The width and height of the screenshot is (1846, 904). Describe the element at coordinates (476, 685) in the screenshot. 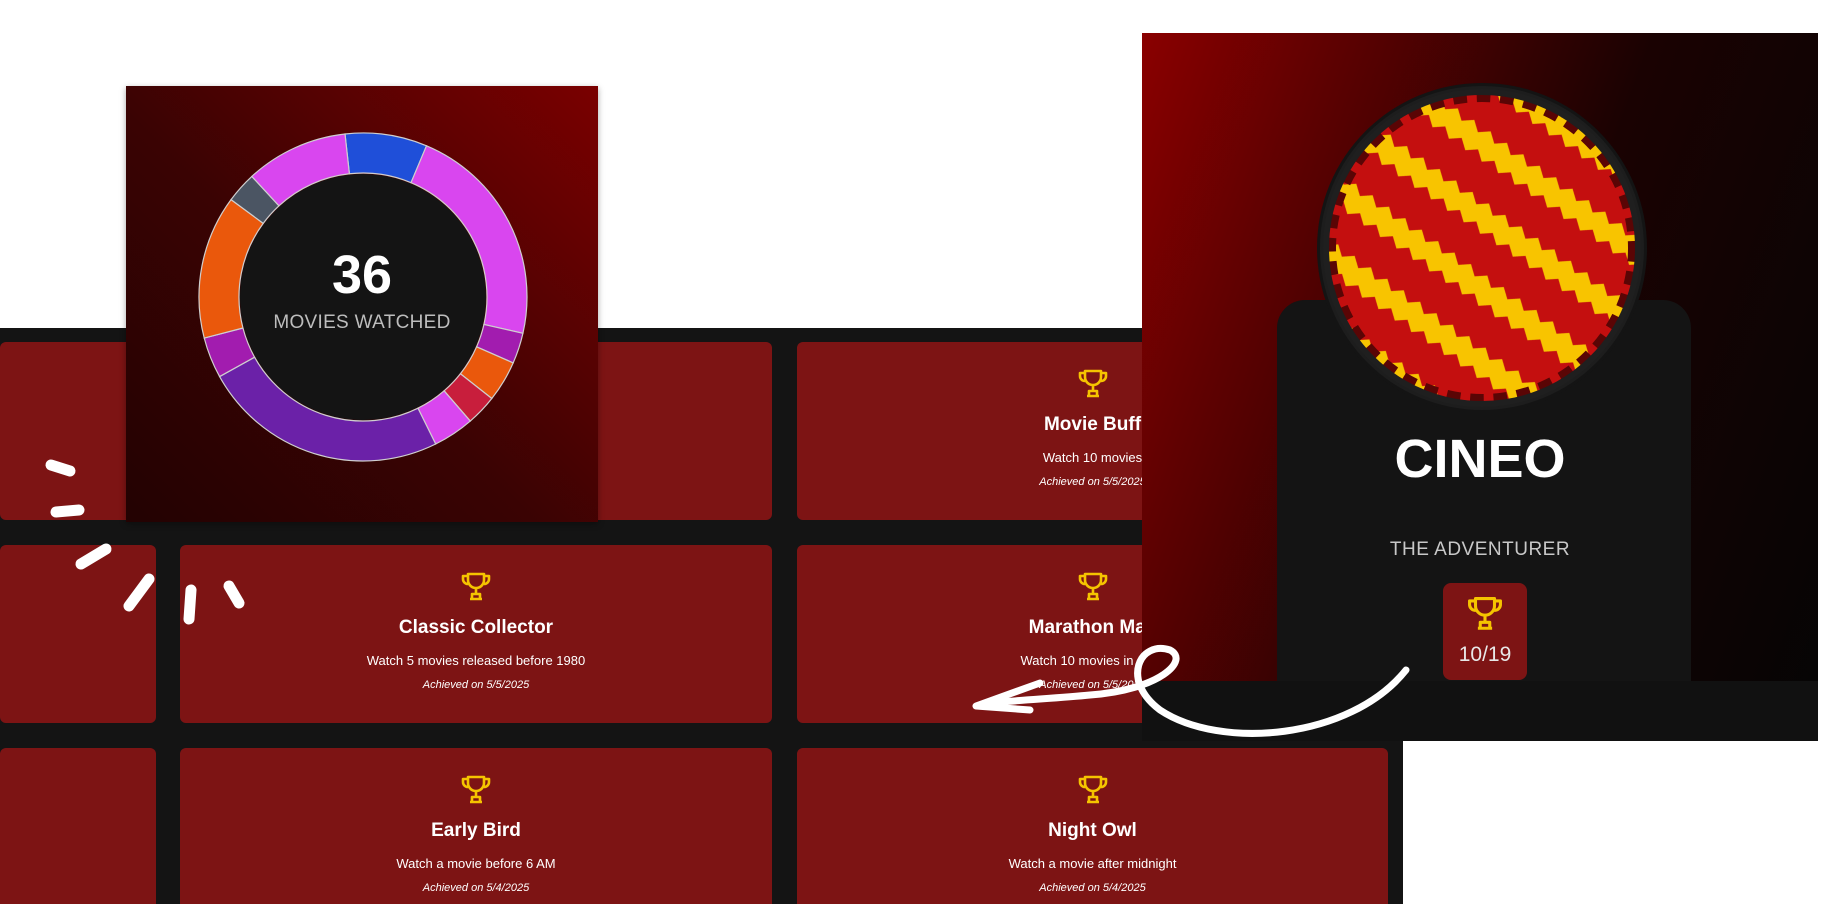

I see `achievement-date: Achieved on 5/5/2025` at that location.